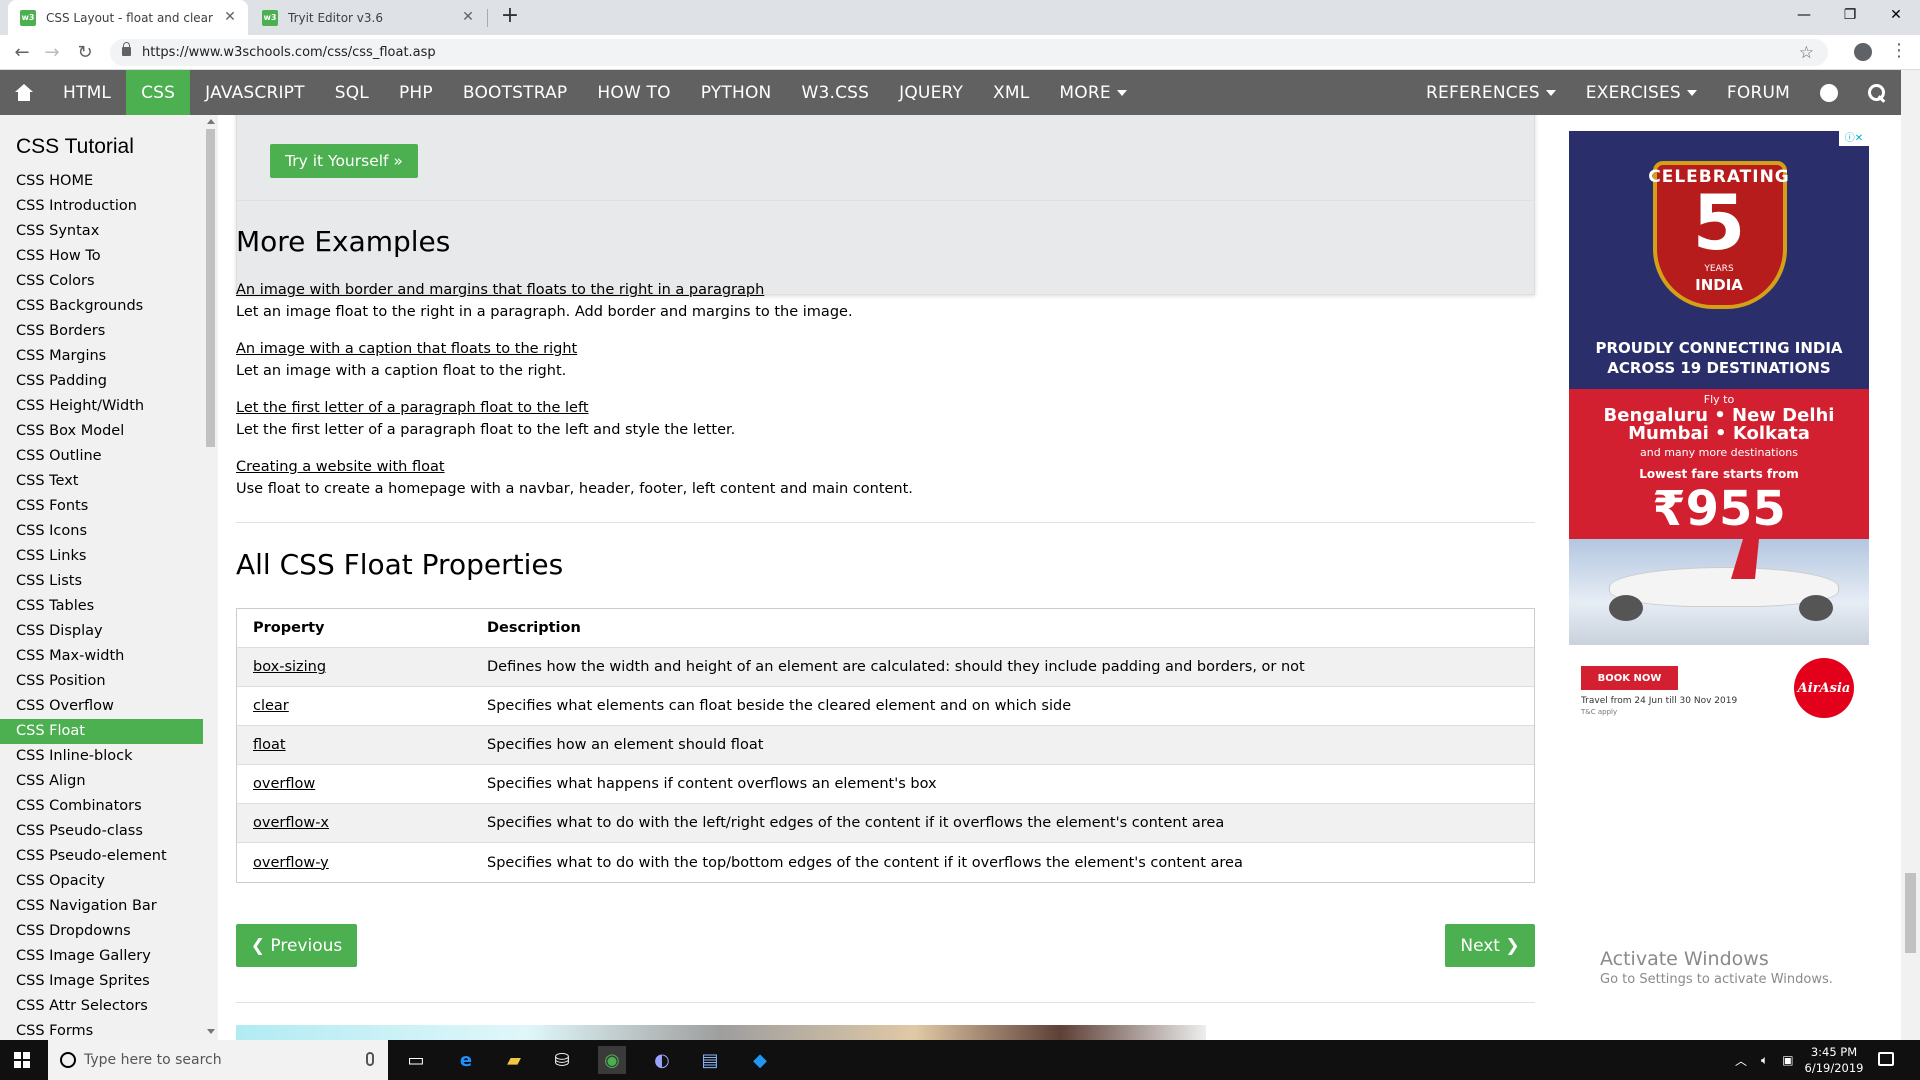 Image resolution: width=1920 pixels, height=1080 pixels. Describe the element at coordinates (101, 881) in the screenshot. I see `sidebar-item-css-opacity: CSS Opacity` at that location.